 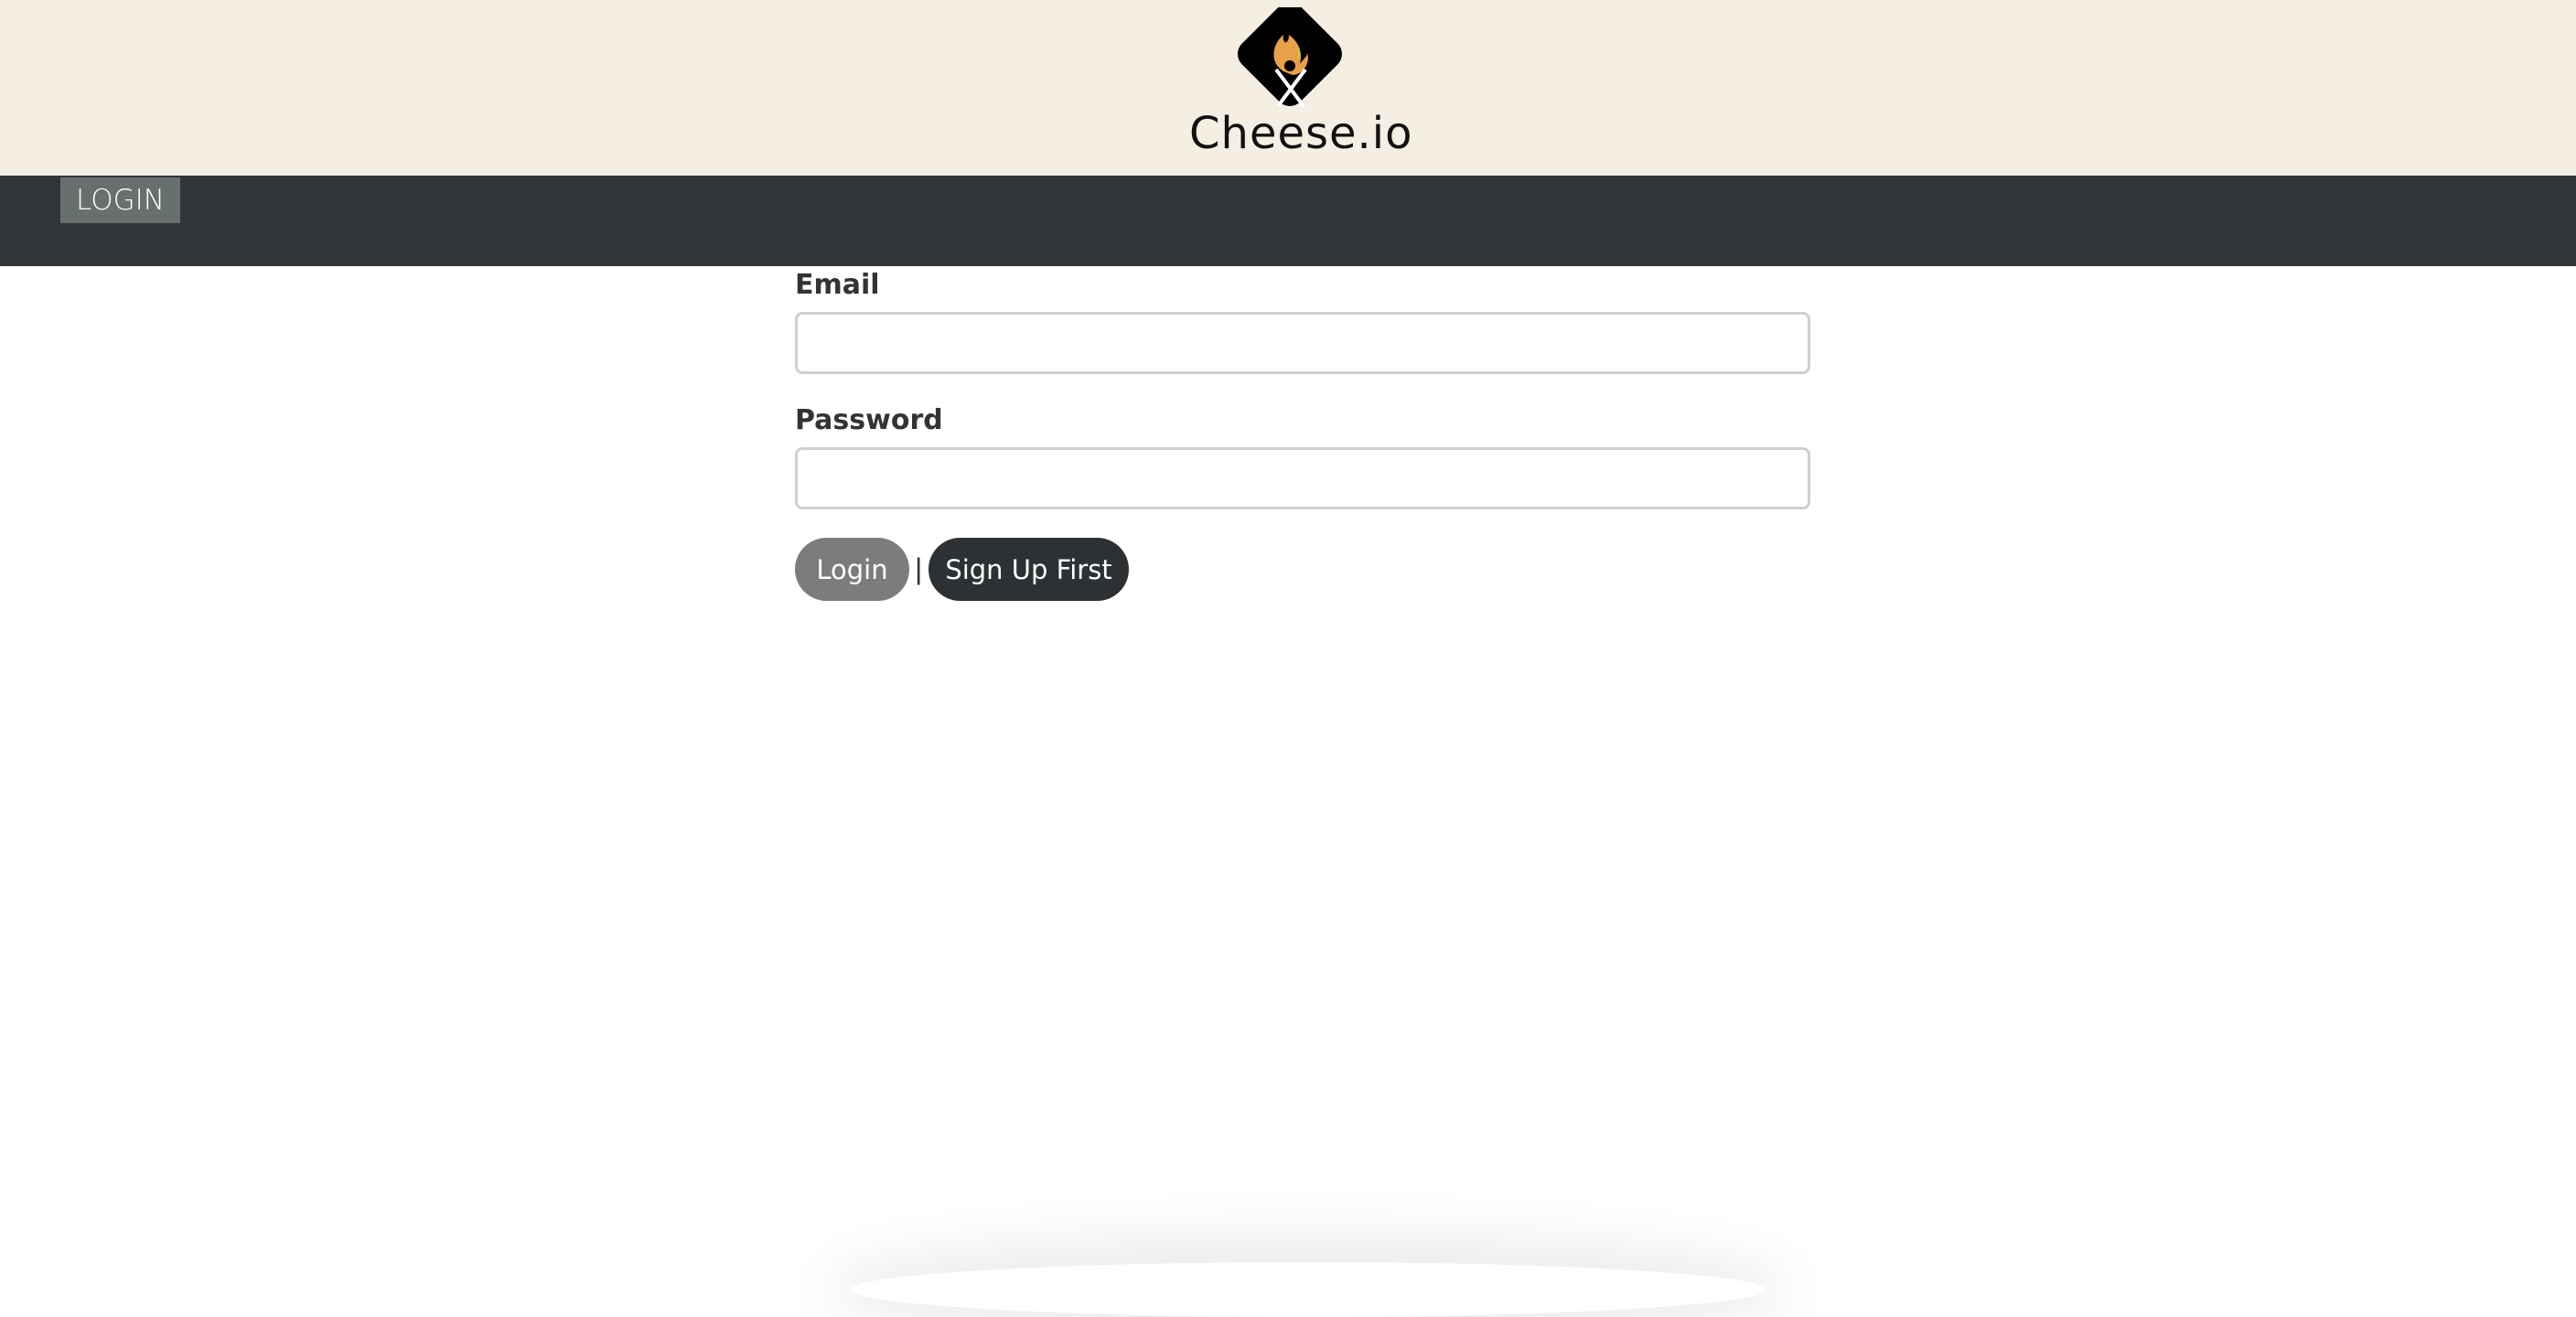 What do you see at coordinates (1288, 221) in the screenshot?
I see `nav-bar: LOGIN` at bounding box center [1288, 221].